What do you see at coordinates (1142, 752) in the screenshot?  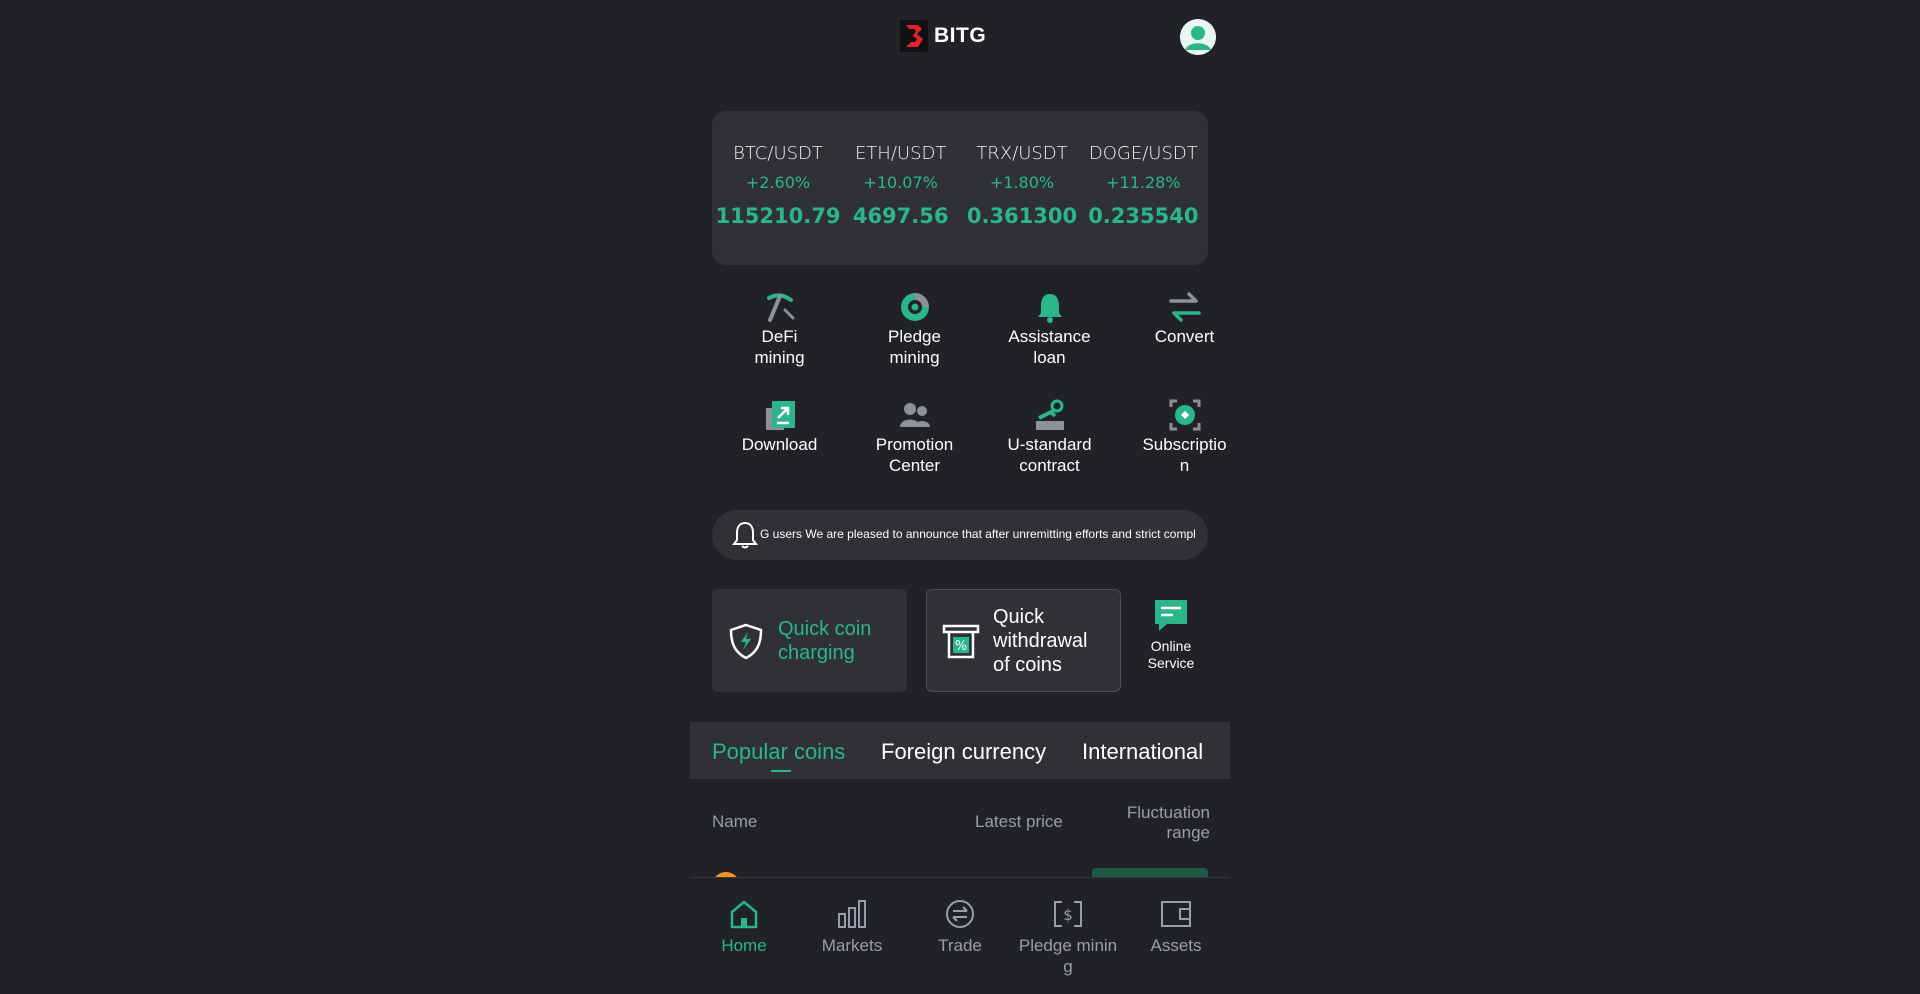 I see `tab-international: International` at bounding box center [1142, 752].